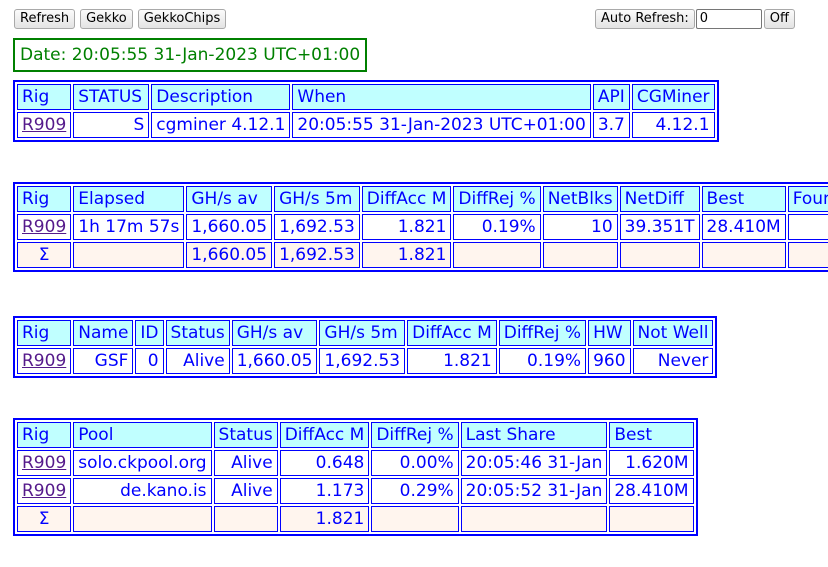 The width and height of the screenshot is (828, 567). I want to click on col-header-netblks: NetBlks, so click(580, 199).